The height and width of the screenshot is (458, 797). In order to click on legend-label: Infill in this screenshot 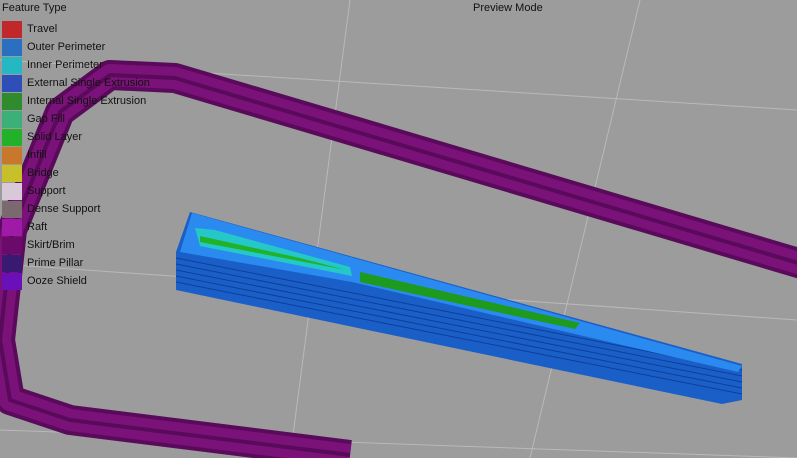, I will do `click(37, 155)`.